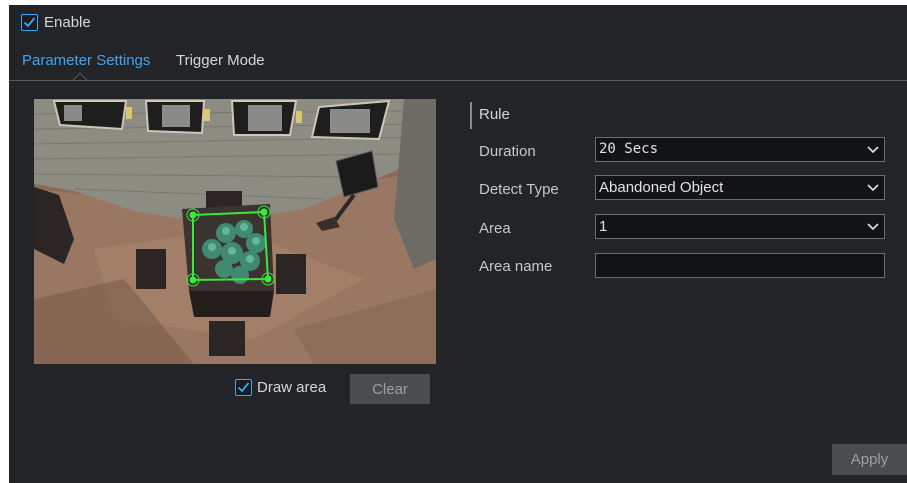 The image size is (907, 483). I want to click on apply-button: Apply, so click(869, 459).